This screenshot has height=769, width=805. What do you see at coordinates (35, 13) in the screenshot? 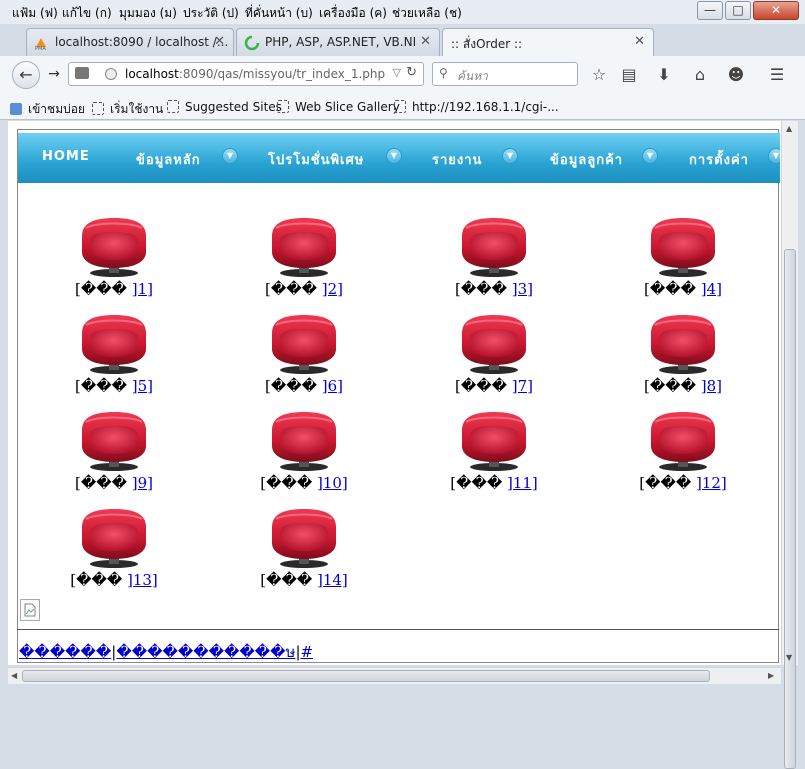
I see `menu-file: แฟ้ม (ฟ)` at bounding box center [35, 13].